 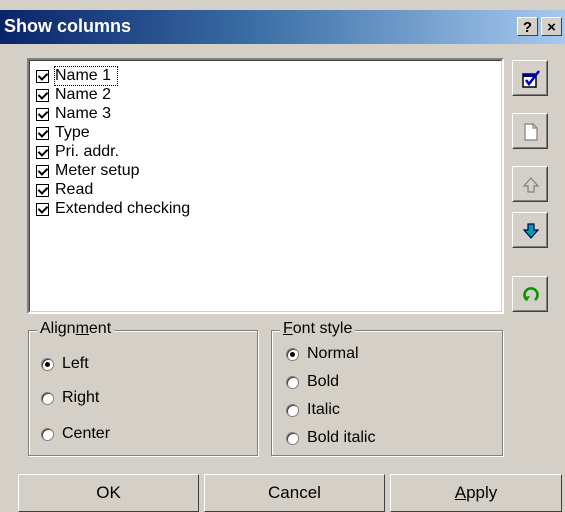 I want to click on list-item-label: Pri. addr., so click(x=87, y=151).